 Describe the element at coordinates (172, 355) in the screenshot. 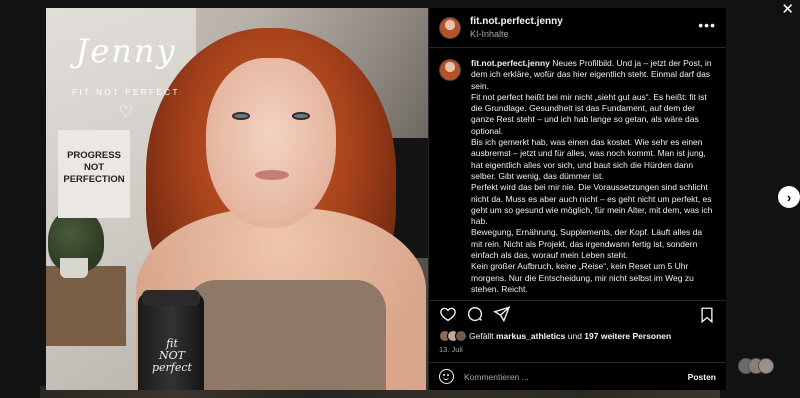

I see `shaker-logo: fit NOT perfect` at that location.